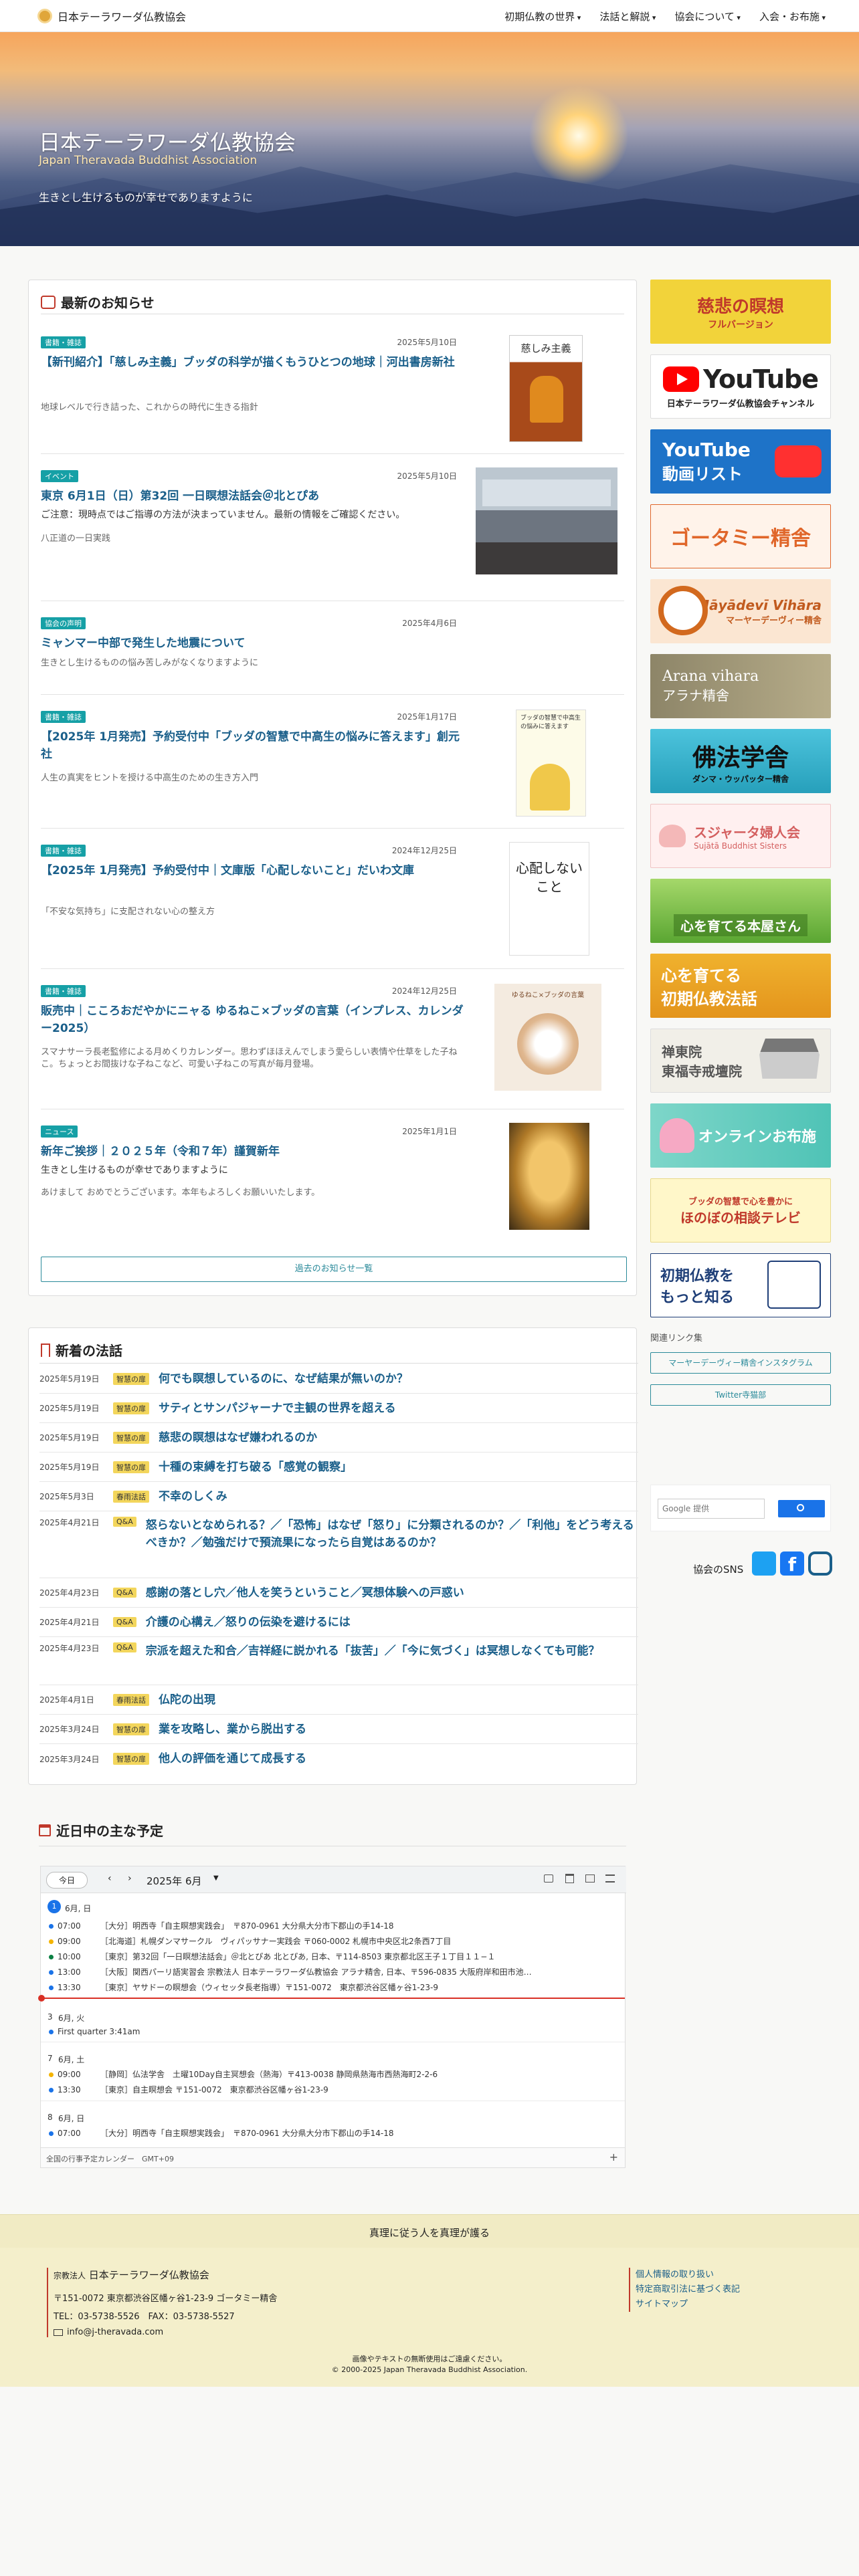 Image resolution: width=859 pixels, height=2576 pixels. I want to click on past-news-button: 過去のお知らせ一覧, so click(334, 1270).